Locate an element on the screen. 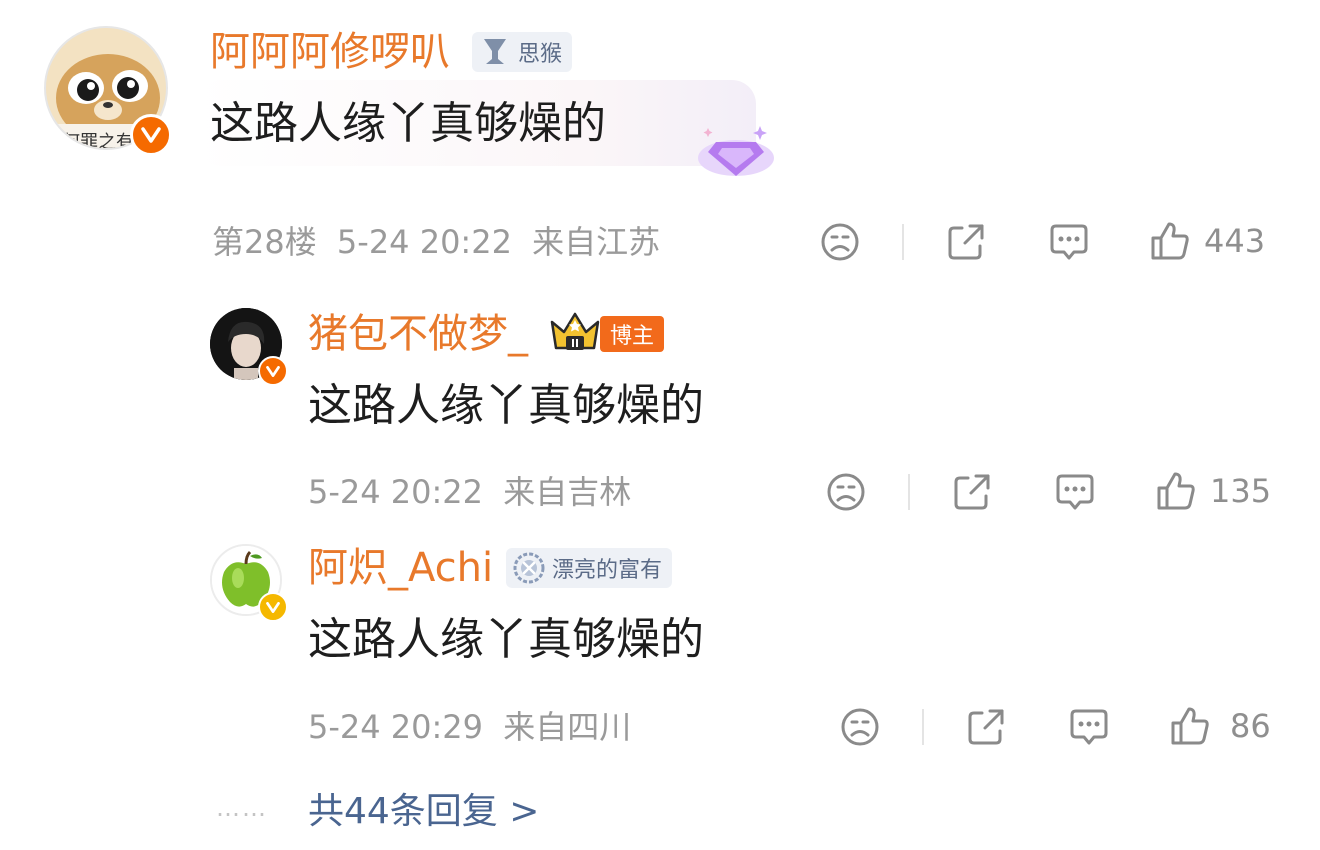 The width and height of the screenshot is (1320, 850). author-badge-label: 博主 is located at coordinates (632, 336).